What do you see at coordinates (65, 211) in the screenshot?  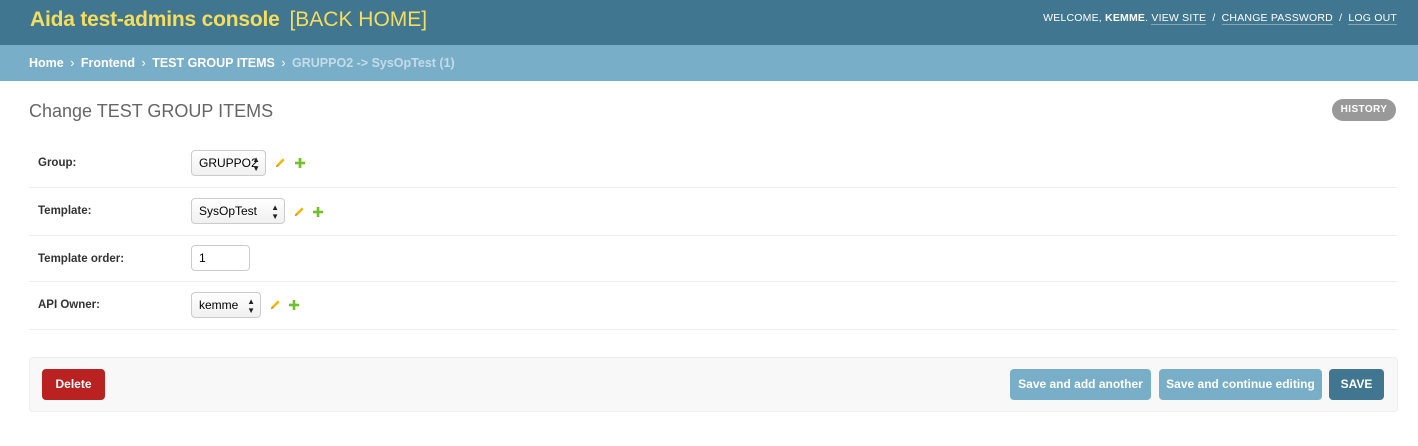 I see `template-label: Template:` at bounding box center [65, 211].